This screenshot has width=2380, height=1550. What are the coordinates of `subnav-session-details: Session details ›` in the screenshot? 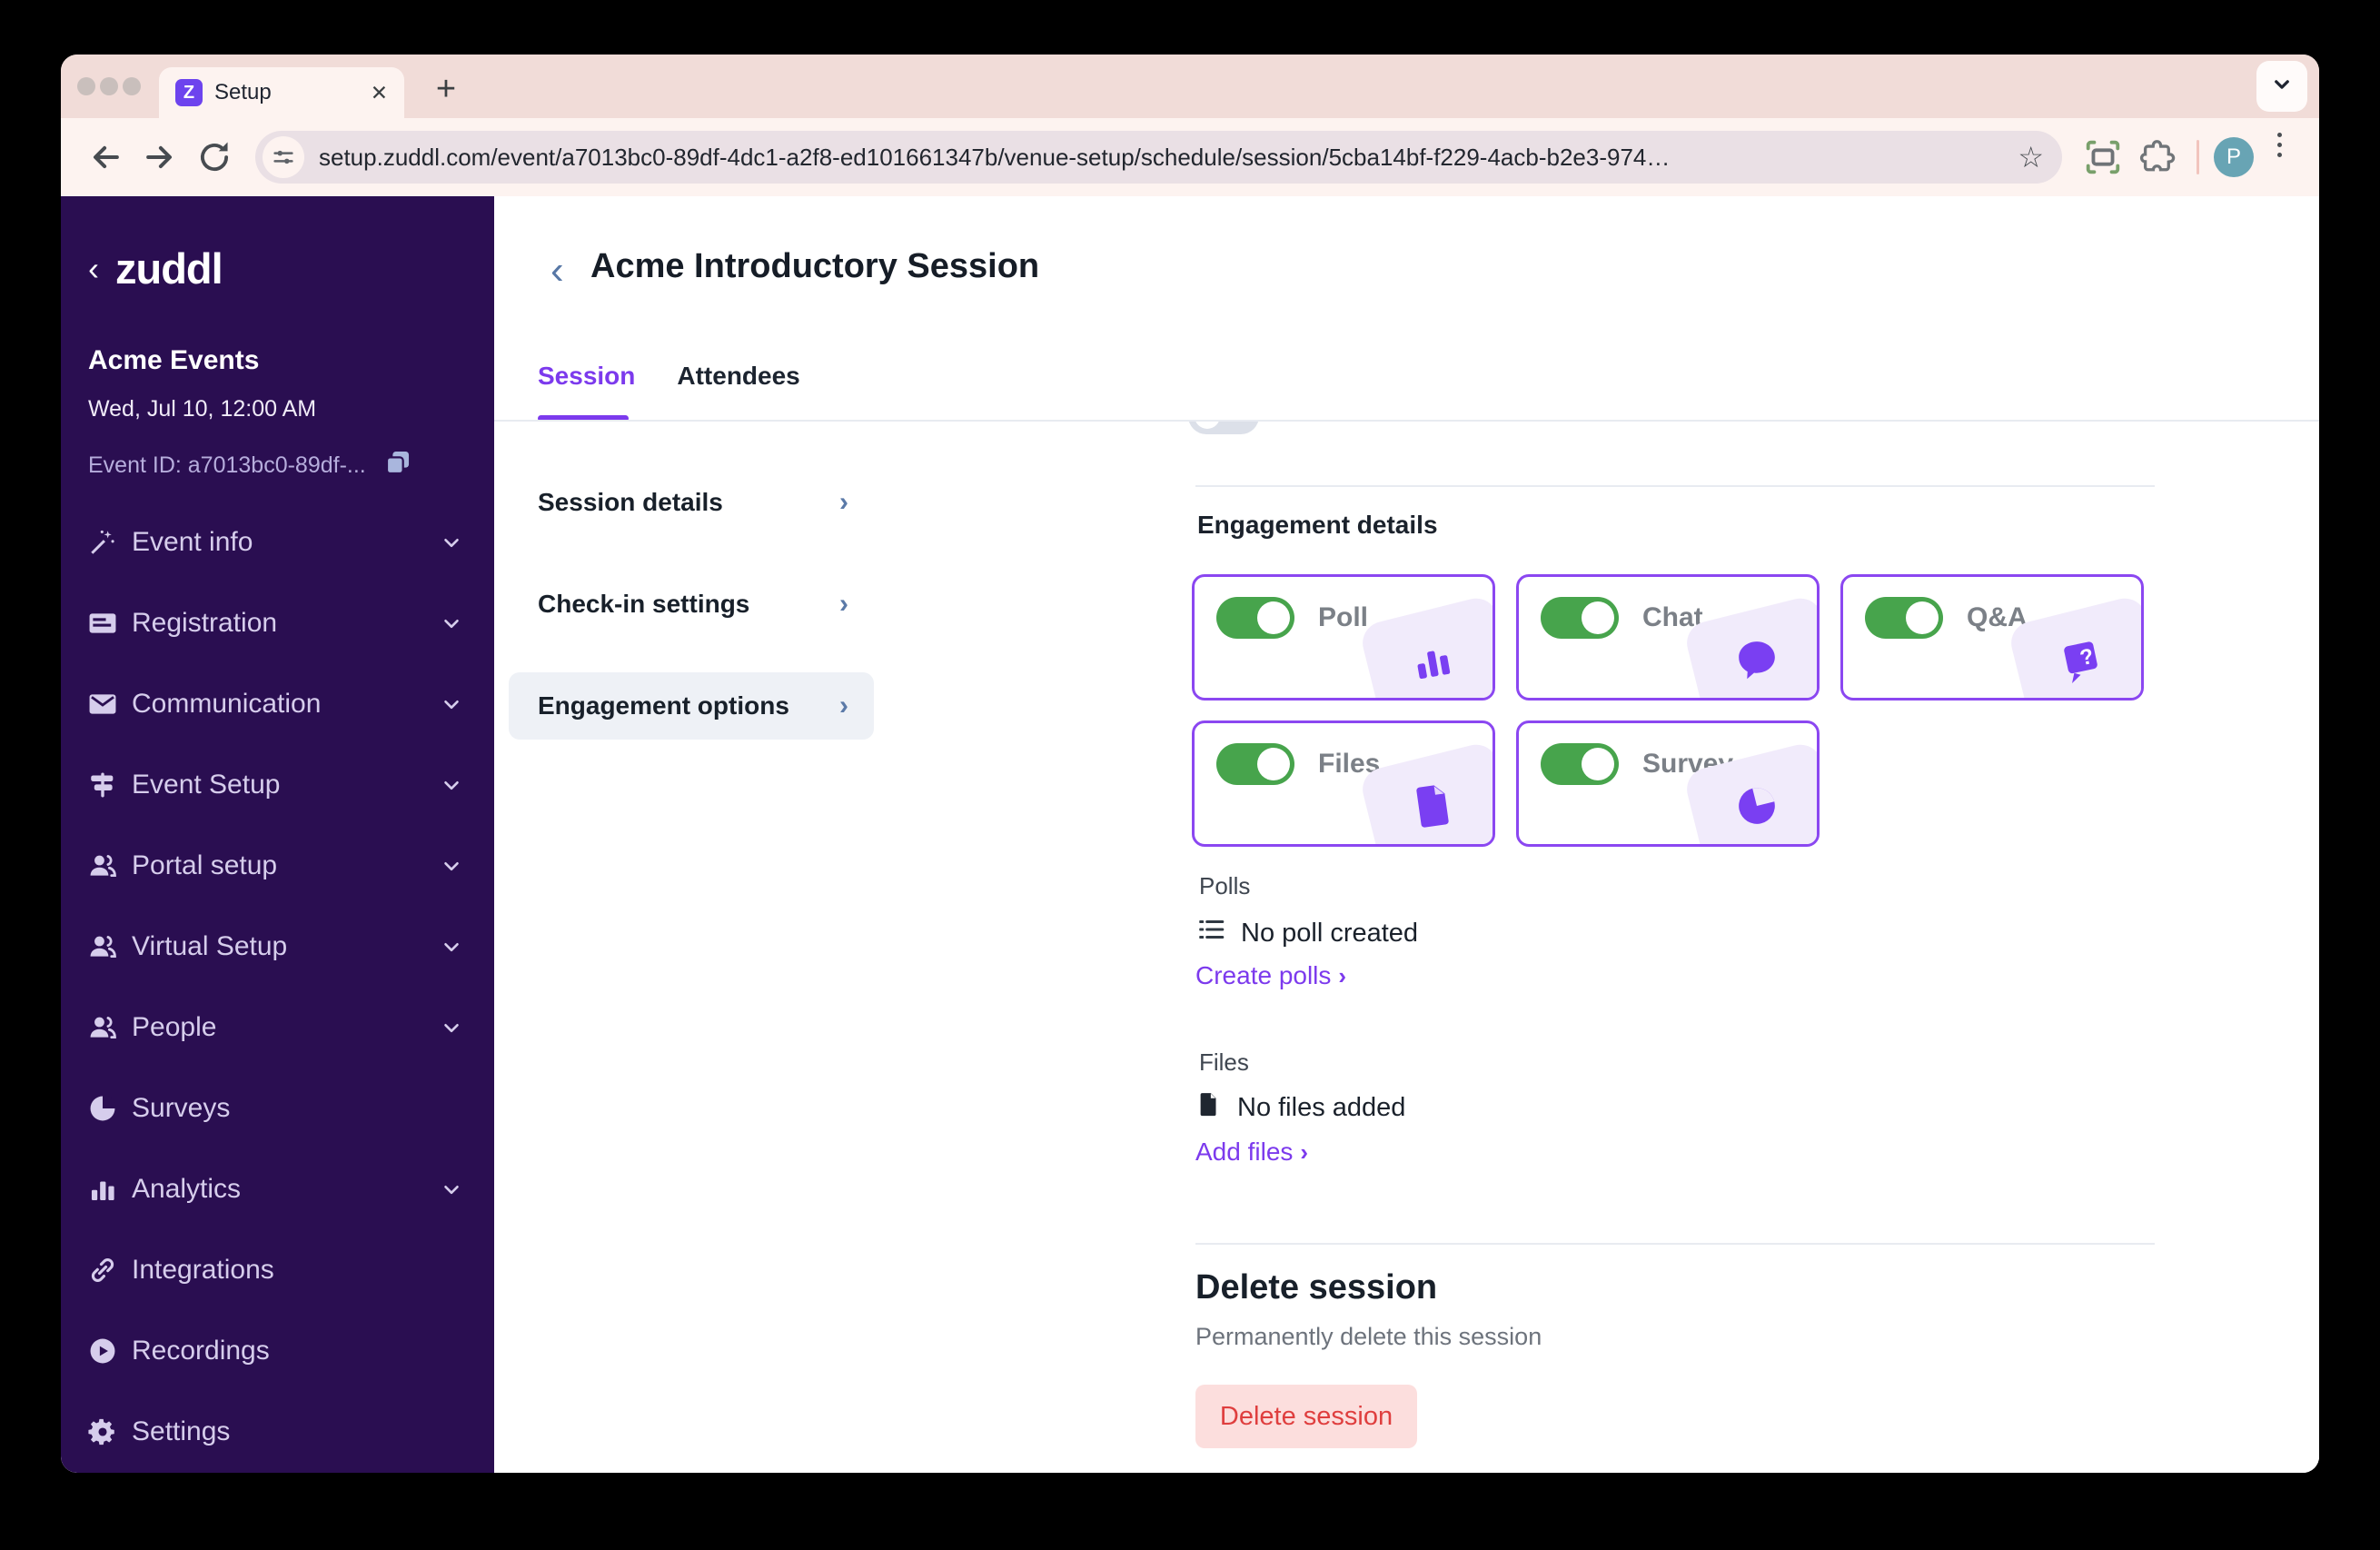 It's located at (692, 502).